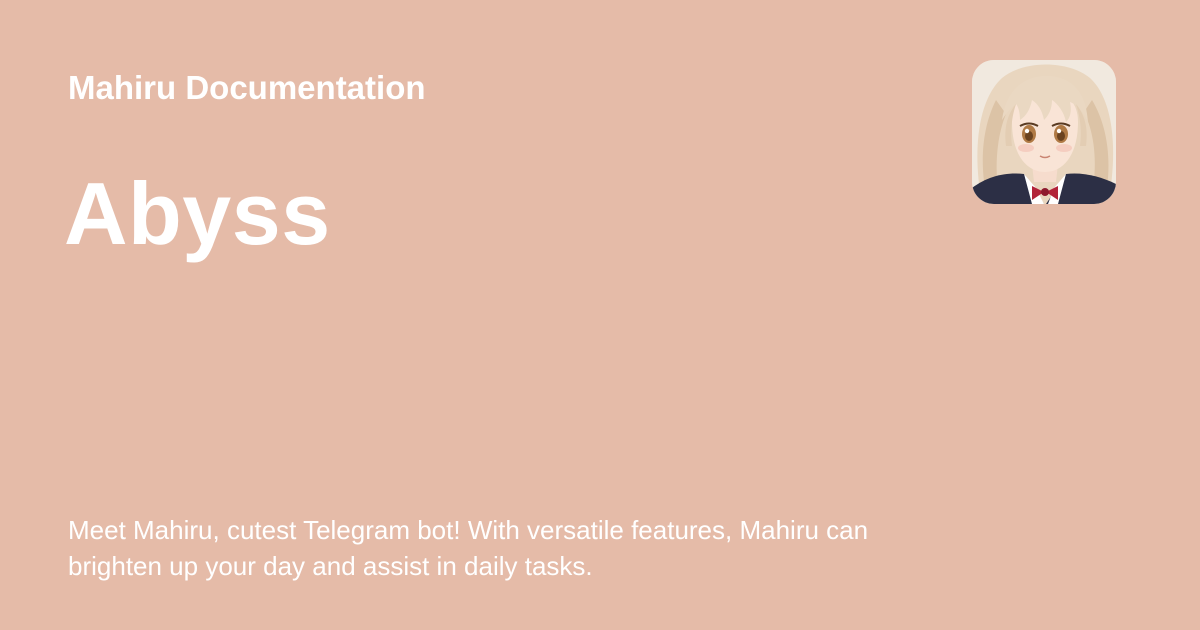 The image size is (1200, 630). Describe the element at coordinates (197, 213) in the screenshot. I see `page-title: Abyss` at that location.